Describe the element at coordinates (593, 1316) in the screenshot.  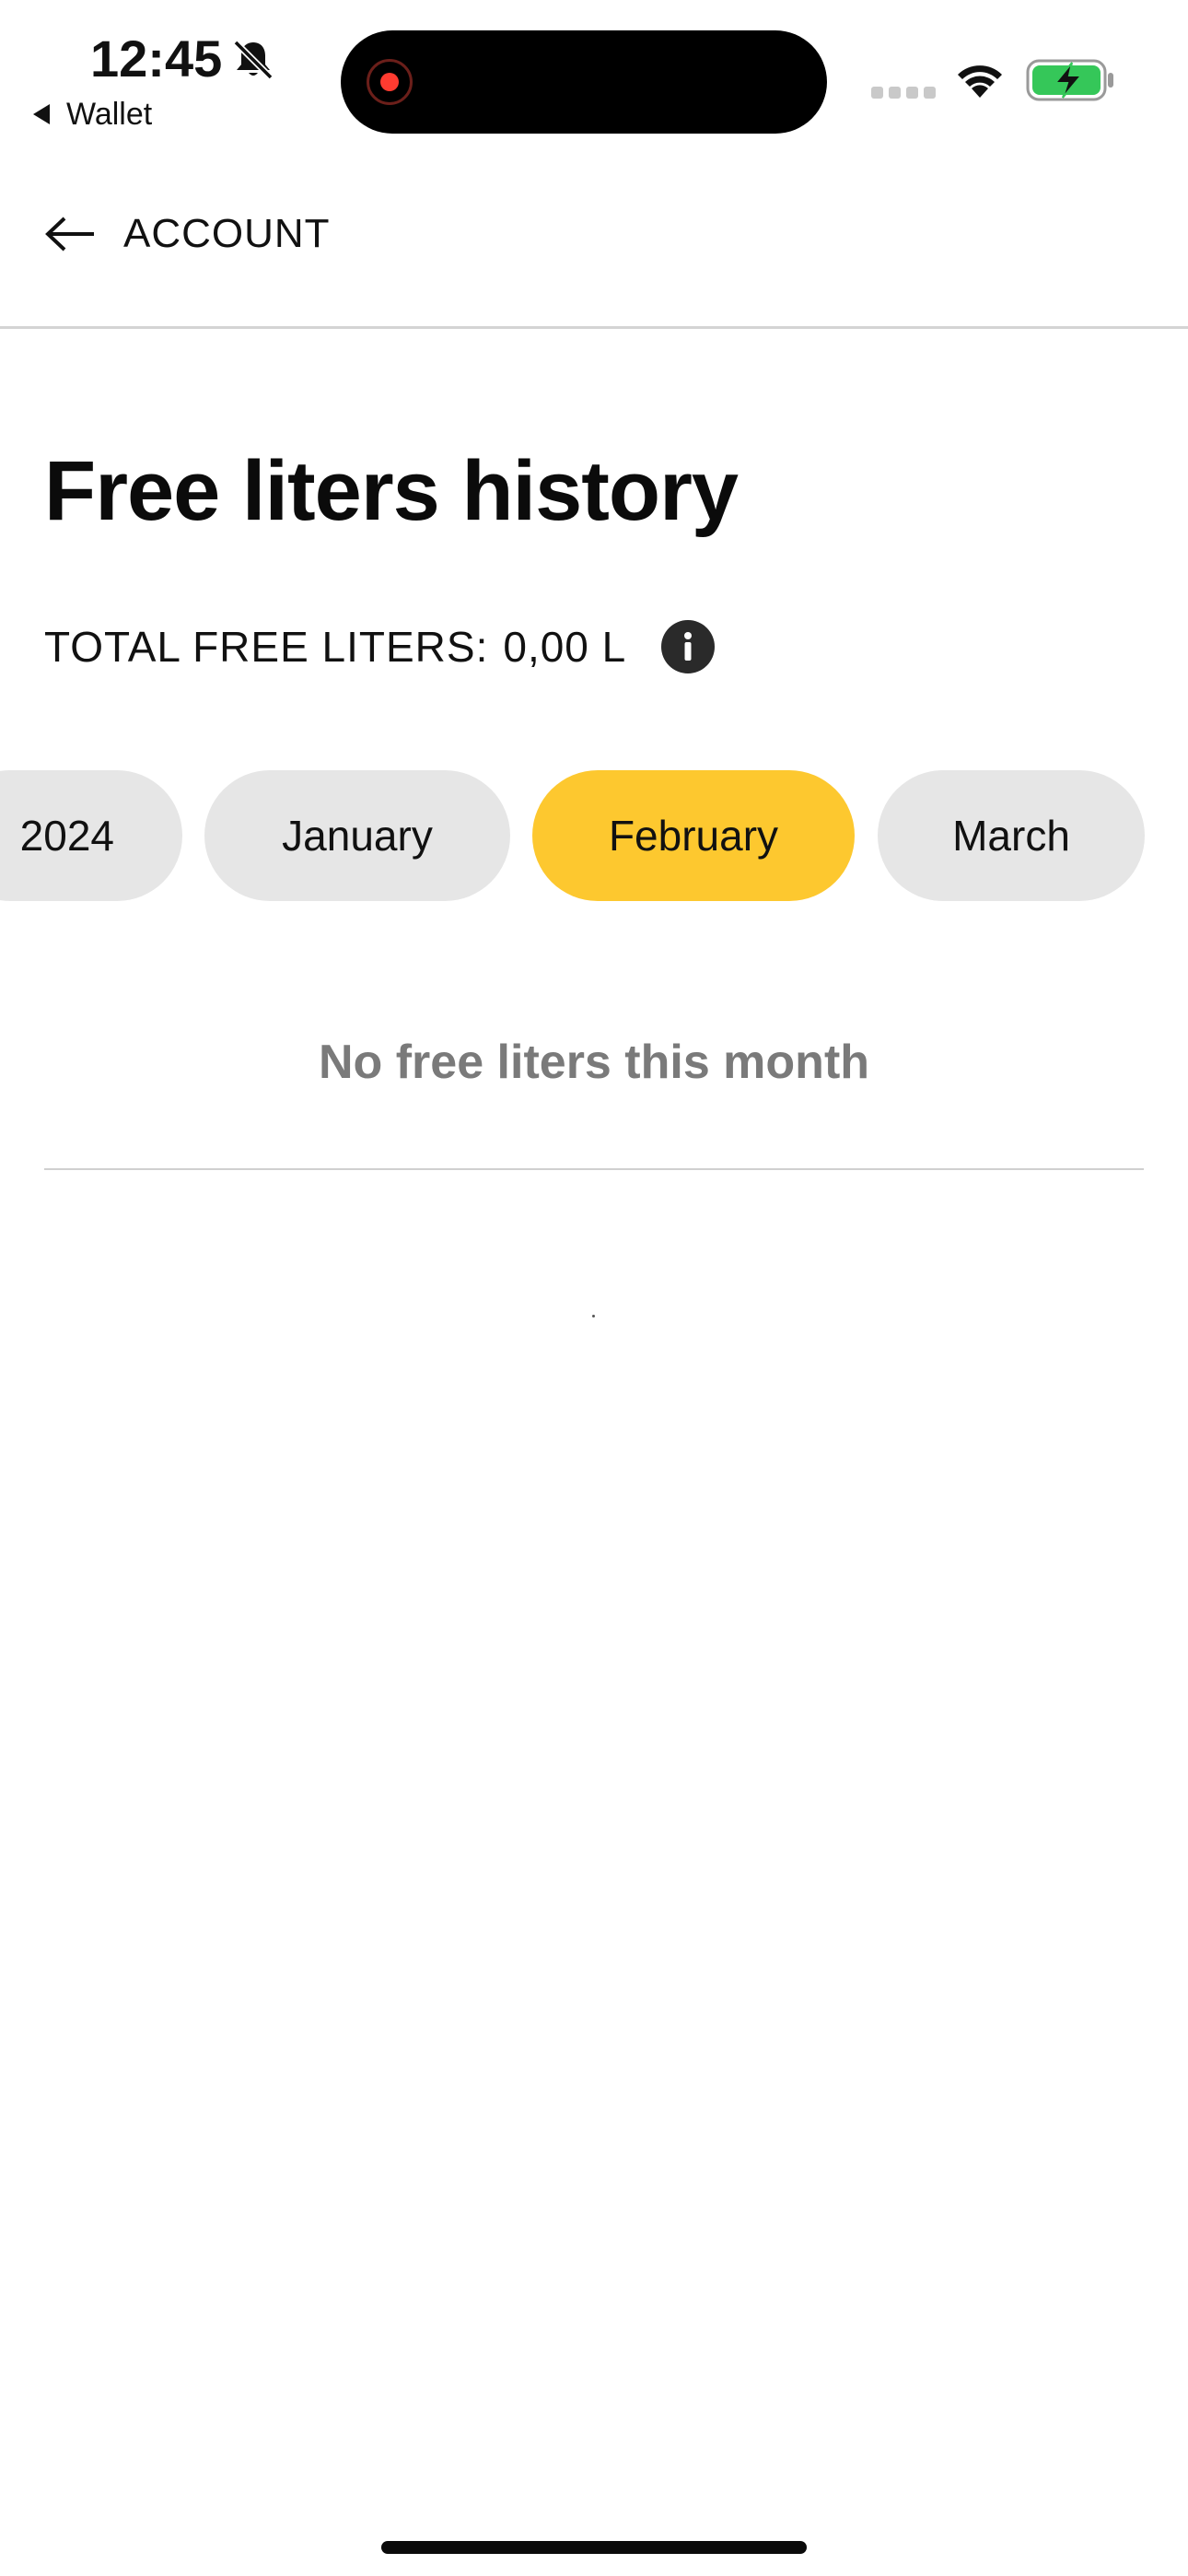
I see `loading-dot` at that location.